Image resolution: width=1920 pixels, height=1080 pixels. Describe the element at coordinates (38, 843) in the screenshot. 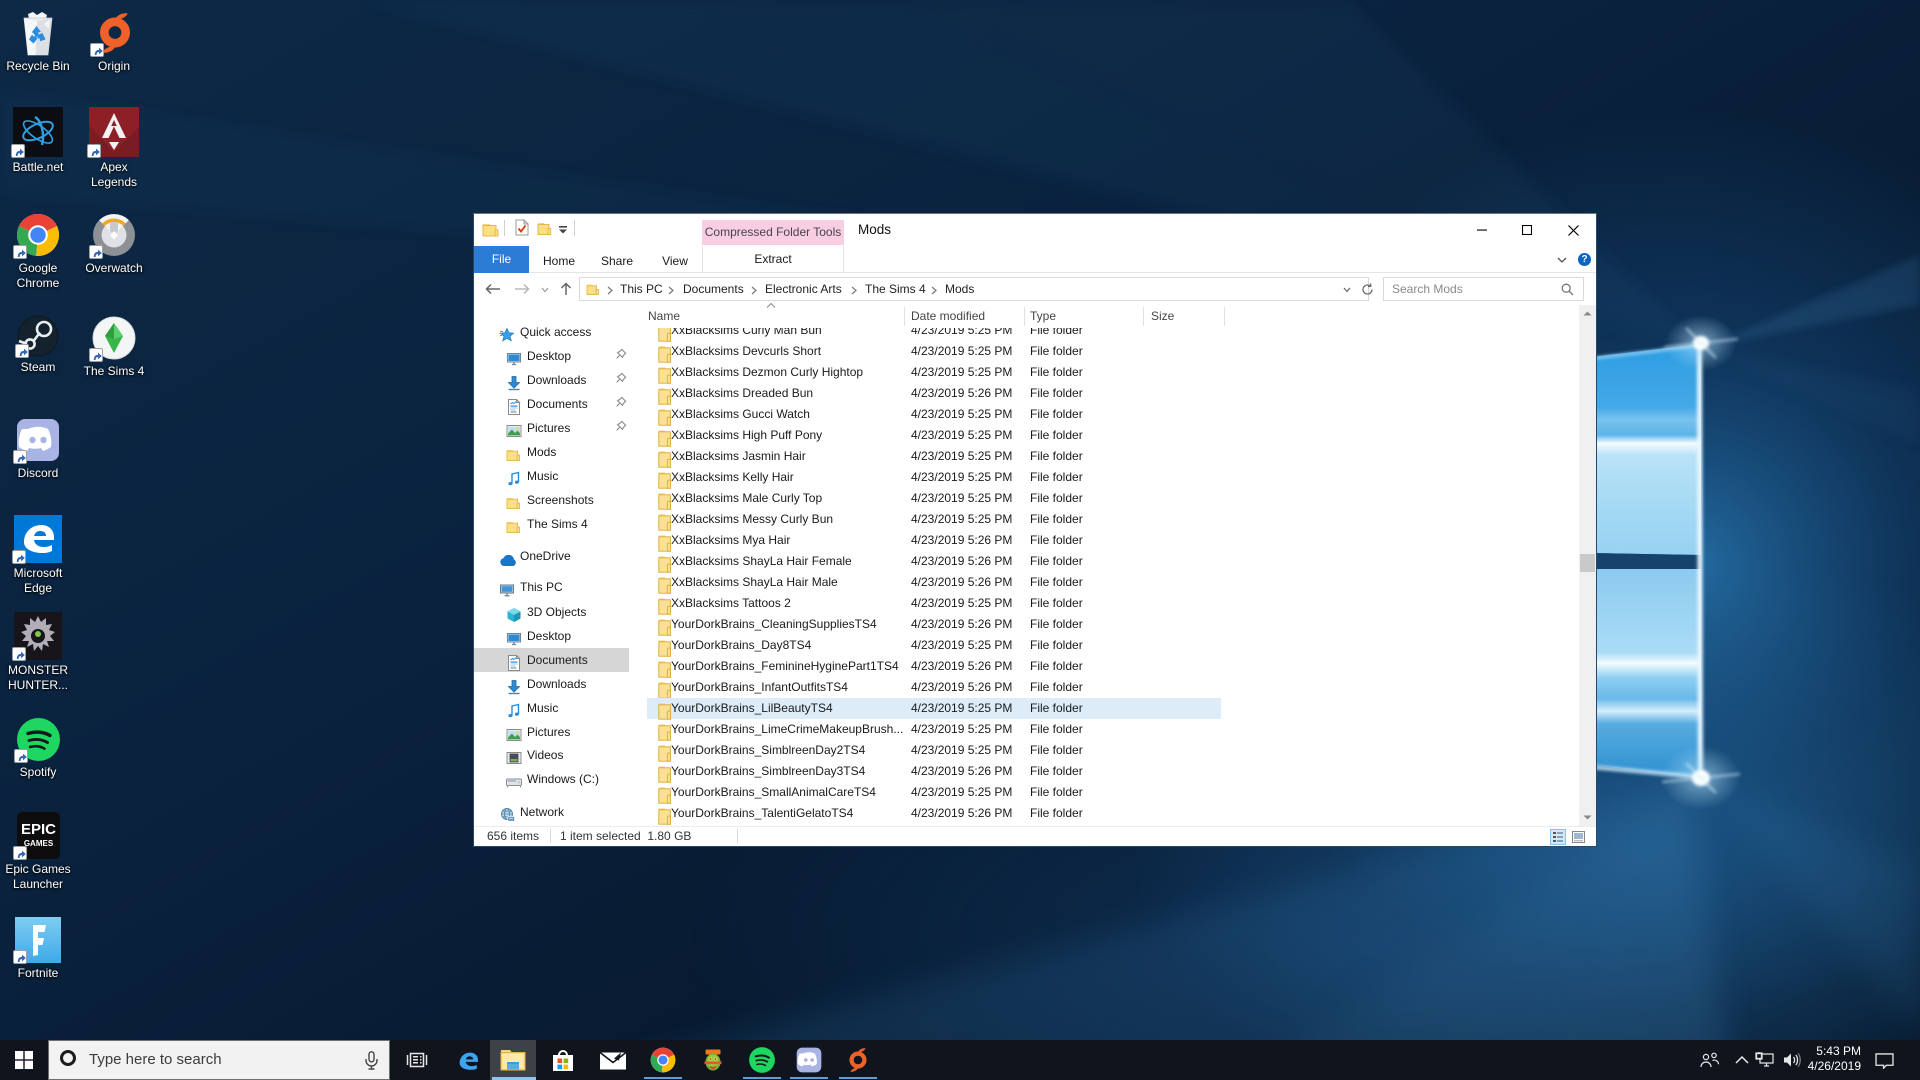

I see `svg-text: GAMES` at that location.